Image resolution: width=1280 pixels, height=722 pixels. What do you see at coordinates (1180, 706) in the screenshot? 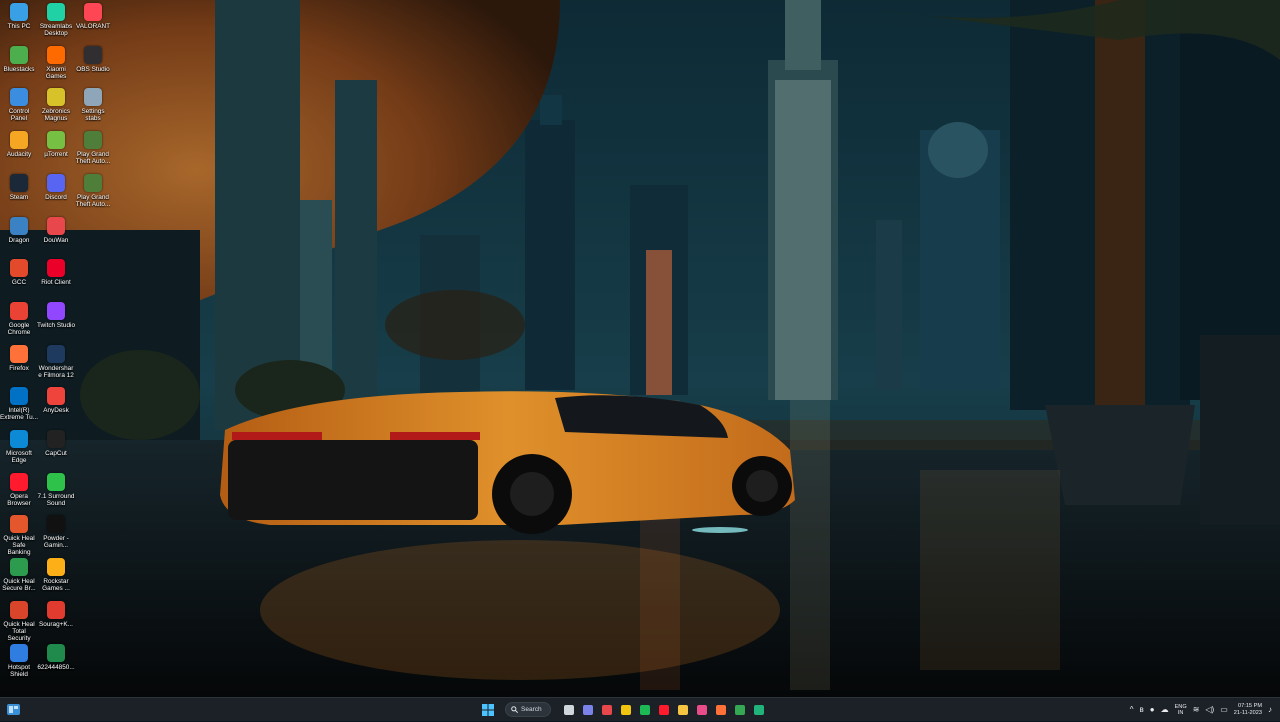
I see `language-code: ENG` at bounding box center [1180, 706].